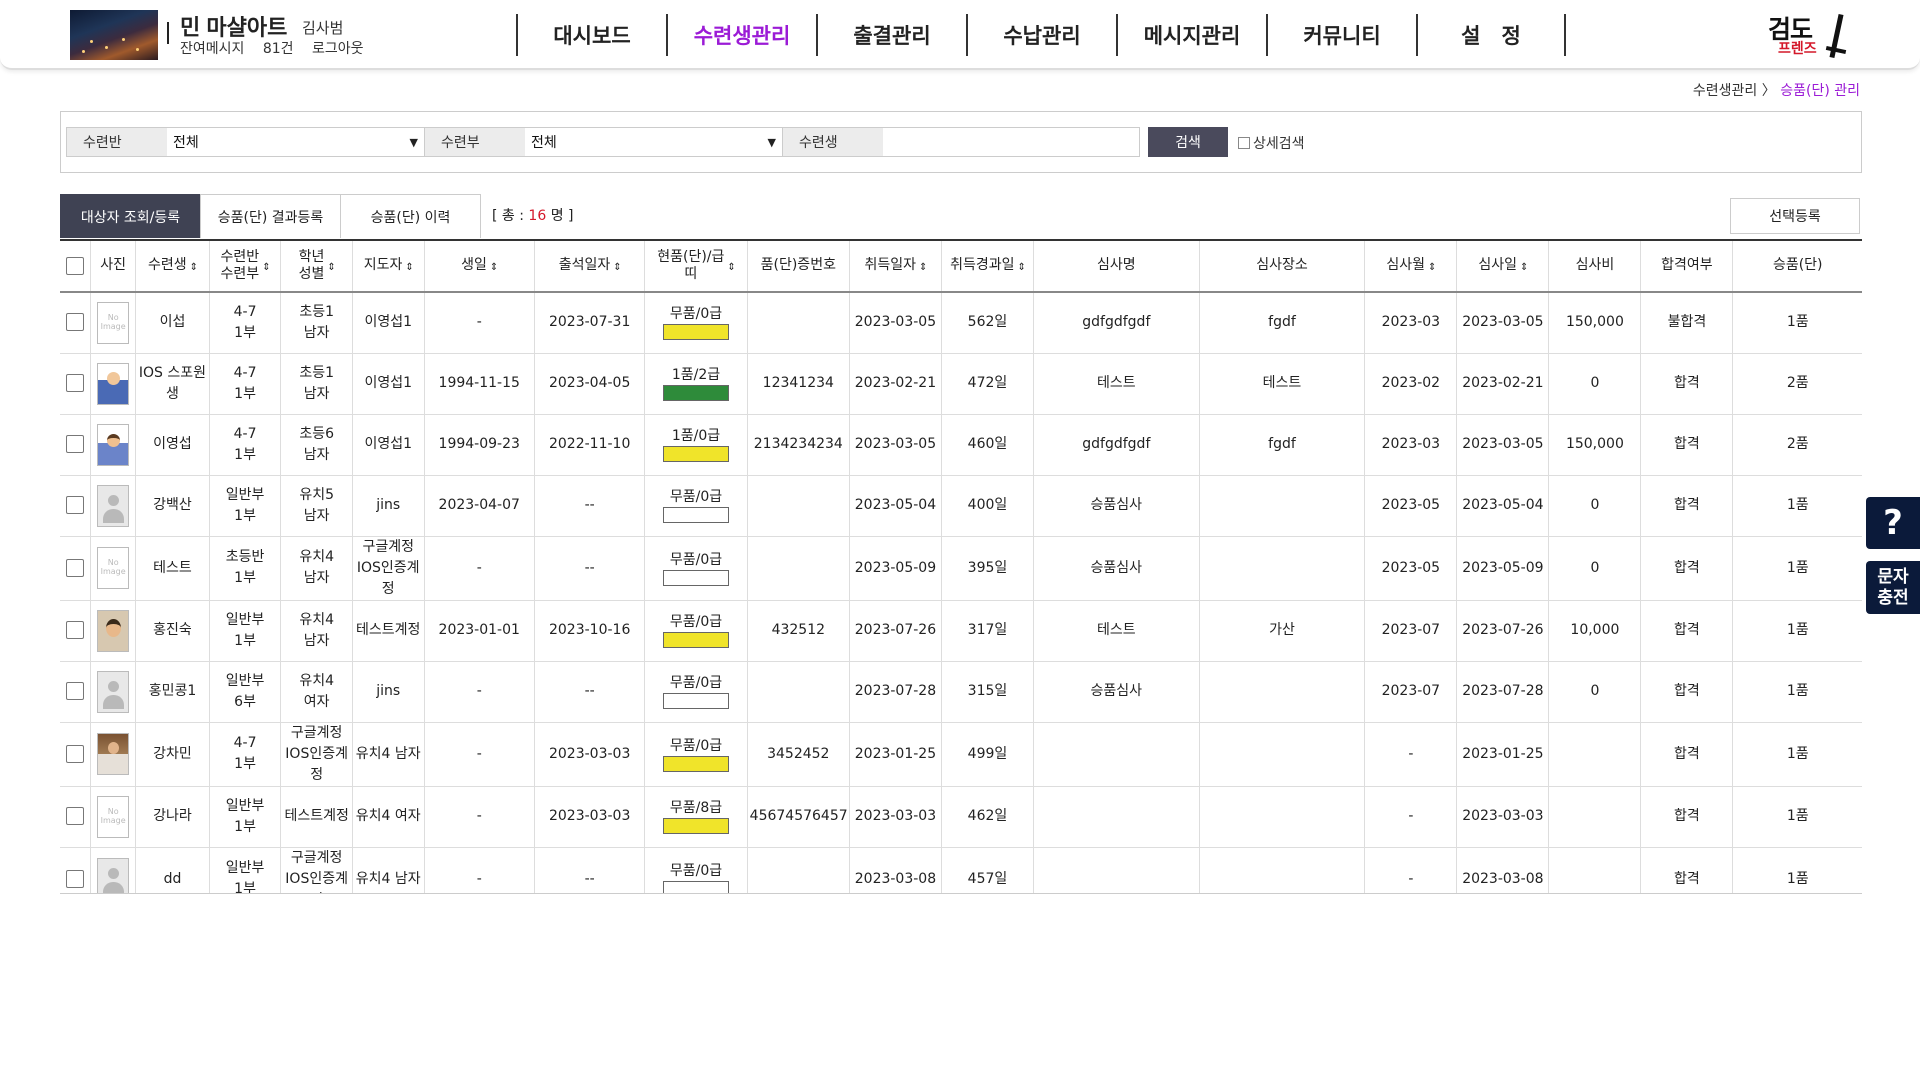 Image resolution: width=1920 pixels, height=1080 pixels. What do you see at coordinates (1411, 267) in the screenshot?
I see `column-header-13: 심사월 ⇕` at bounding box center [1411, 267].